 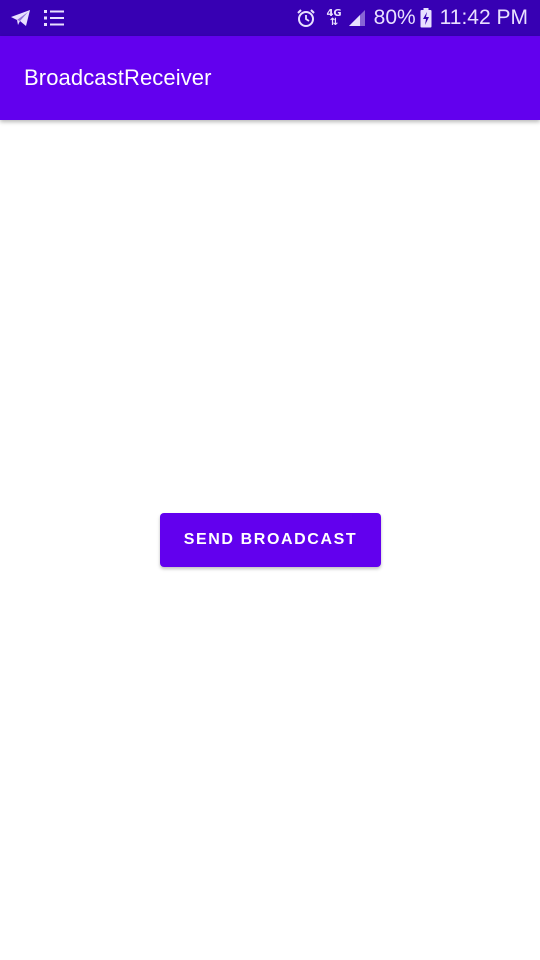 I want to click on app-title: BroadcastReceiver, so click(x=118, y=77).